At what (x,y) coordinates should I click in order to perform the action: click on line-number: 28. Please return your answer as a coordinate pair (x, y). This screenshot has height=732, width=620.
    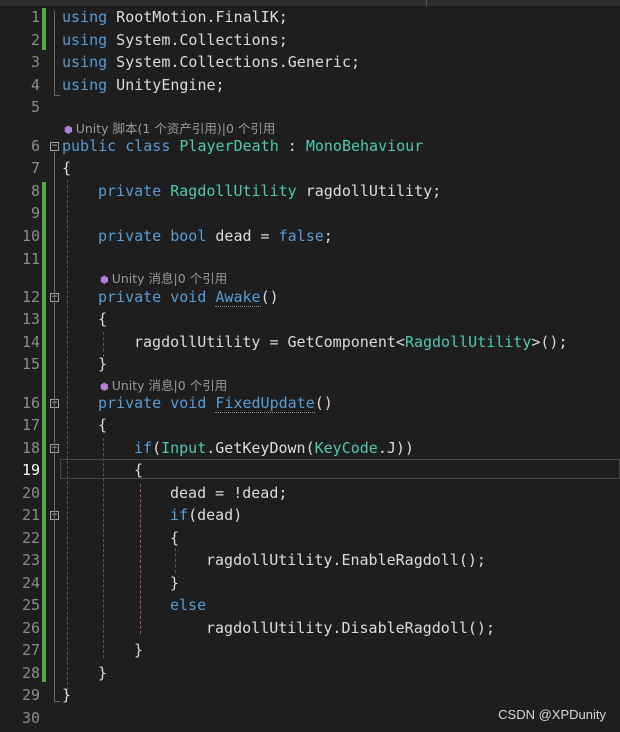
    Looking at the image, I should click on (30, 673).